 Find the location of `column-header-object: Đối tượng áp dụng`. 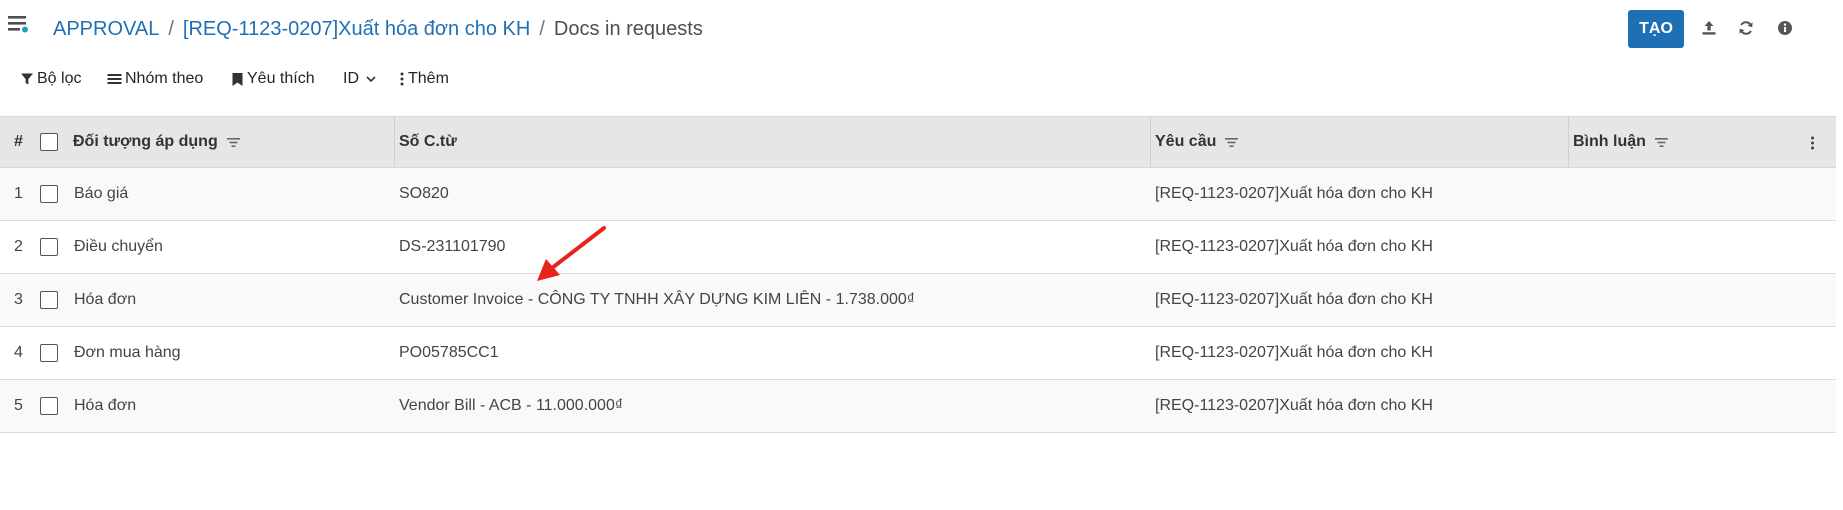

column-header-object: Đối tượng áp dụng is located at coordinates (156, 142).